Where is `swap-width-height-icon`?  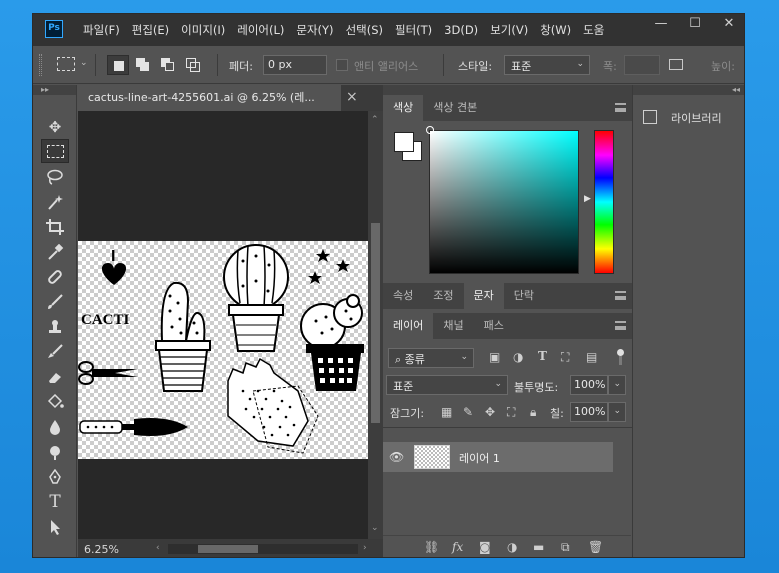 swap-width-height-icon is located at coordinates (676, 64).